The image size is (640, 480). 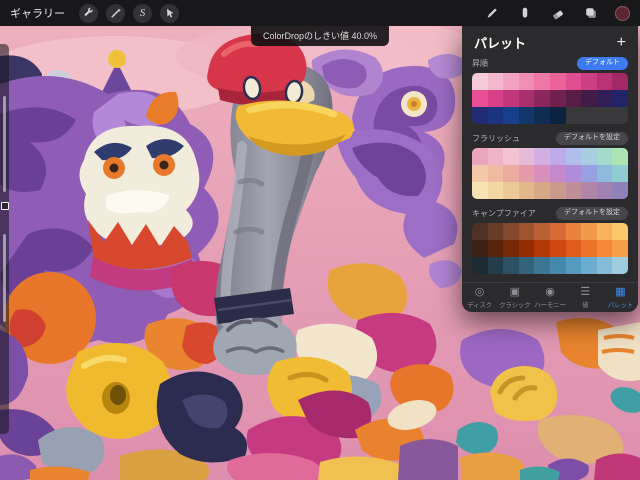 What do you see at coordinates (621, 42) in the screenshot?
I see `add-palette-button: +` at bounding box center [621, 42].